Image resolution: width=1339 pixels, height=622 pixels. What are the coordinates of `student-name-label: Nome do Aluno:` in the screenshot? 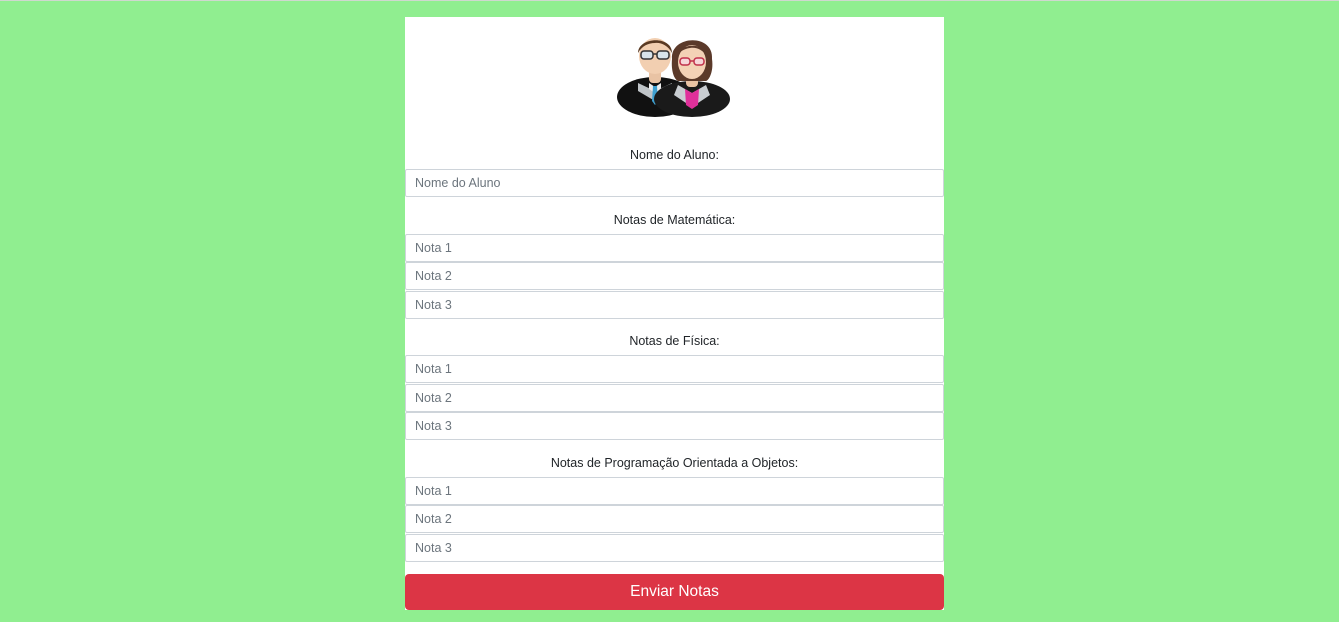 It's located at (674, 155).